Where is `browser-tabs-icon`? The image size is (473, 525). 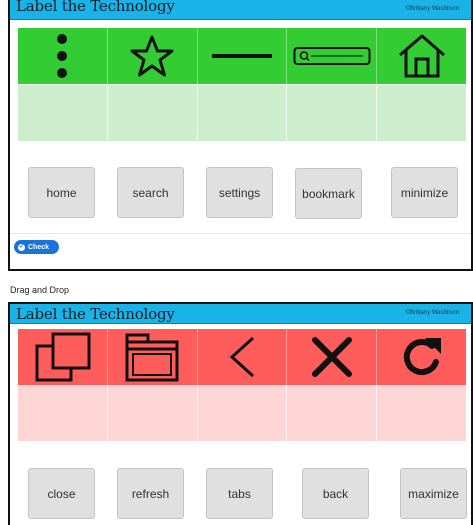
browser-tabs-icon is located at coordinates (152, 357).